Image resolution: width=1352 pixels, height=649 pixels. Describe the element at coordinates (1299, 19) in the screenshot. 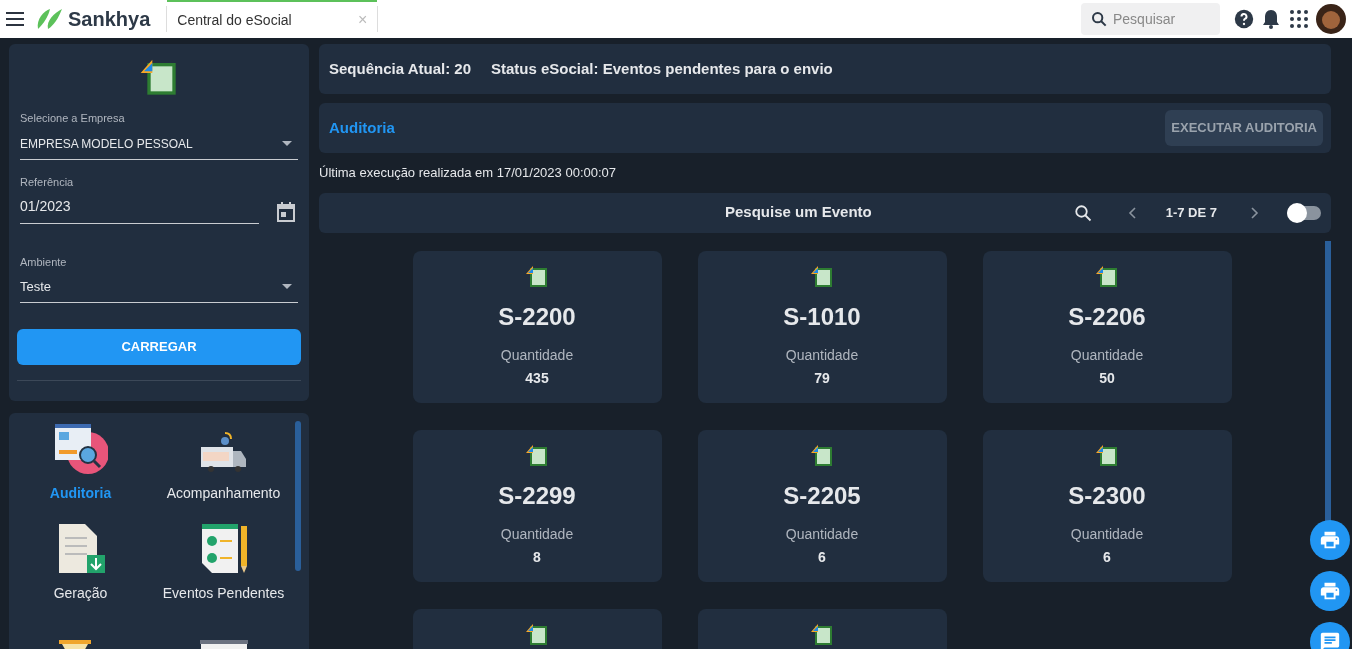

I see `apps-grid-icon` at that location.